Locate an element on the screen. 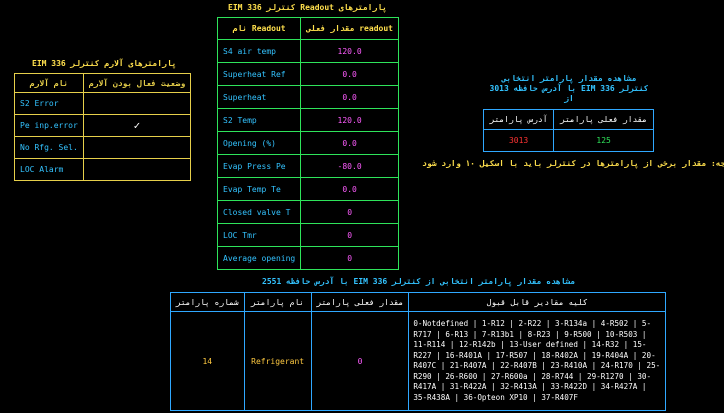 The width and height of the screenshot is (724, 413). param-title-line2: کنترلر EIM 336 با آدرس حافظه 3013 is located at coordinates (569, 88).